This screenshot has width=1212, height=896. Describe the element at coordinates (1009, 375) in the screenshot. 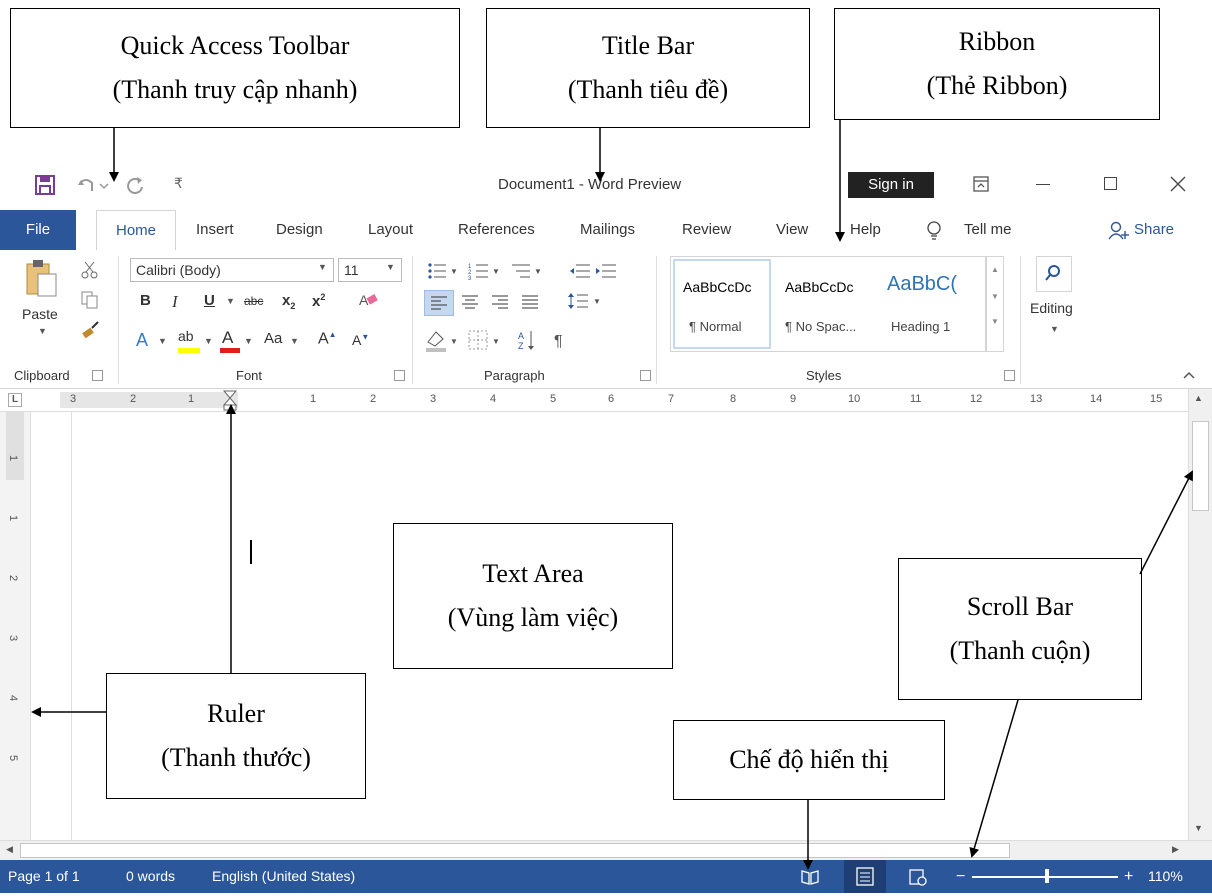

I see `styles-launcher-icon` at that location.